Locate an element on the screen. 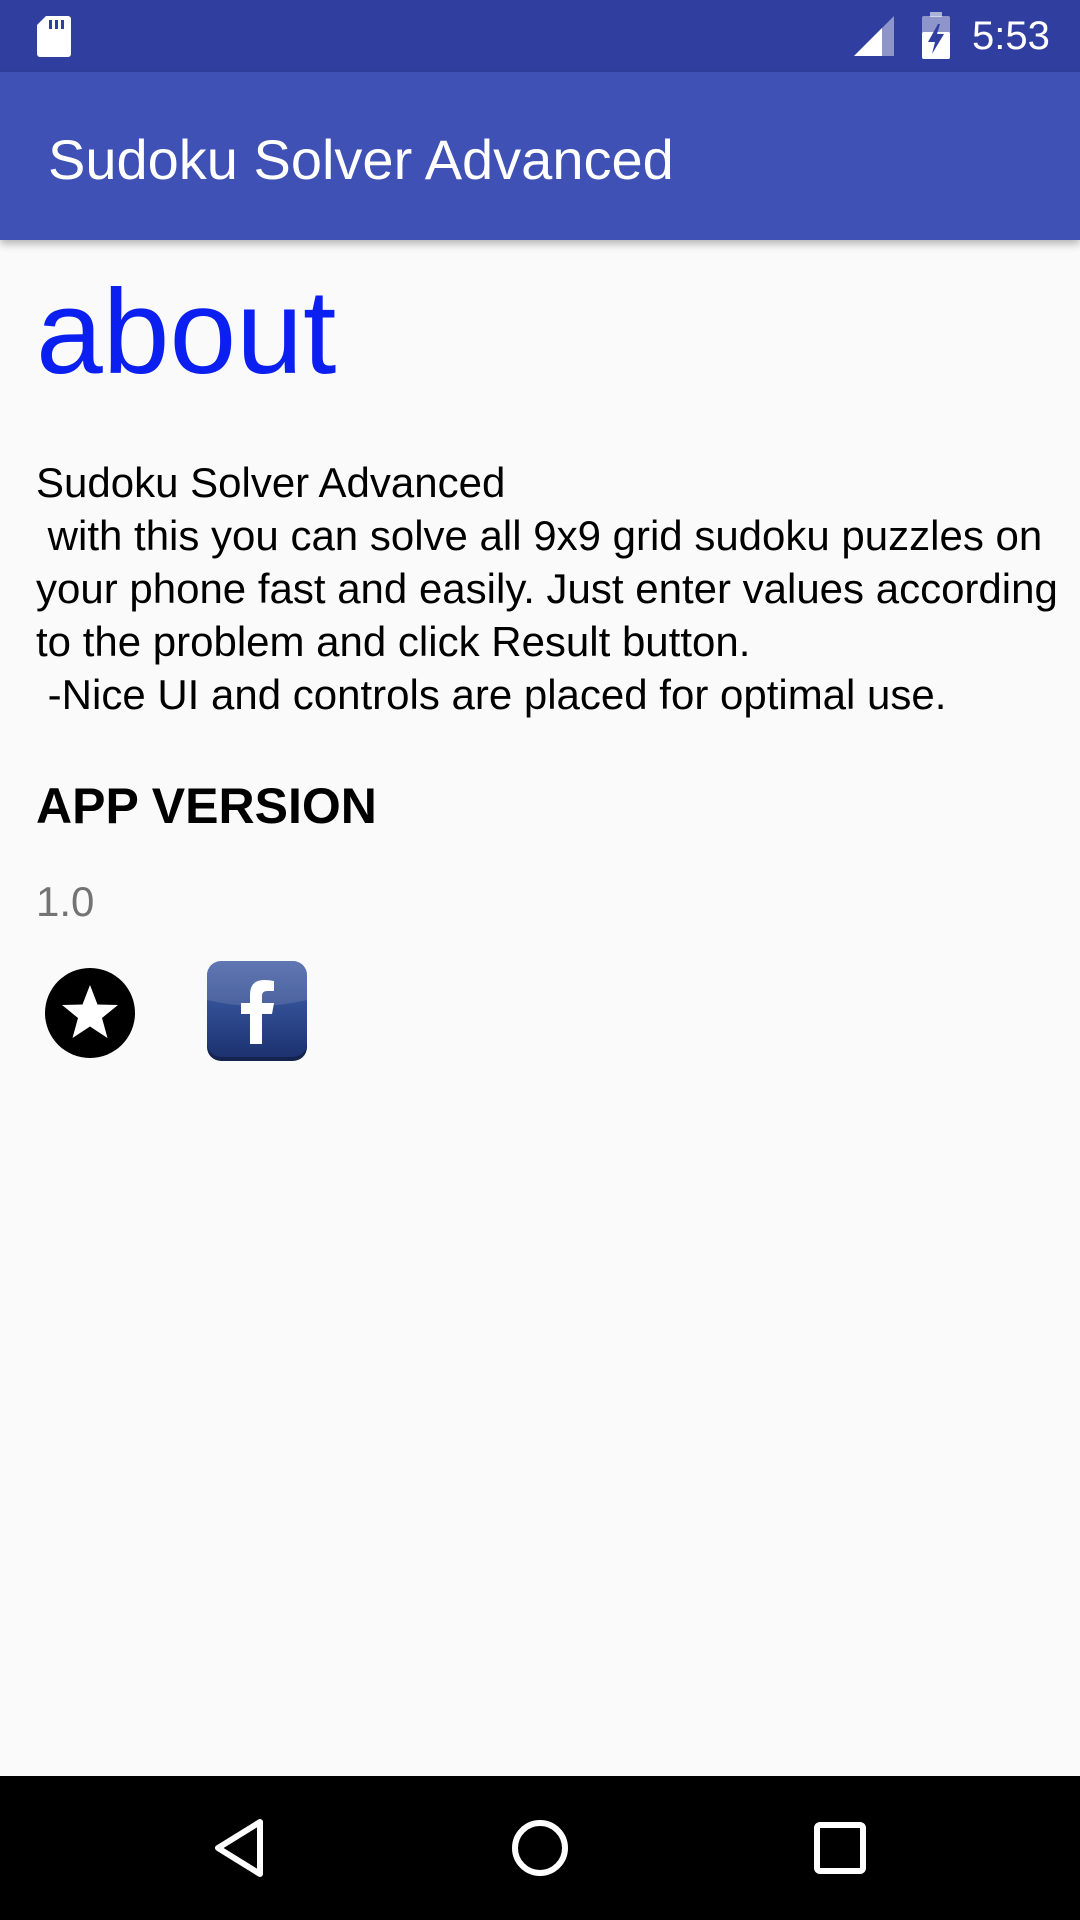  recents-button is located at coordinates (840, 1848).